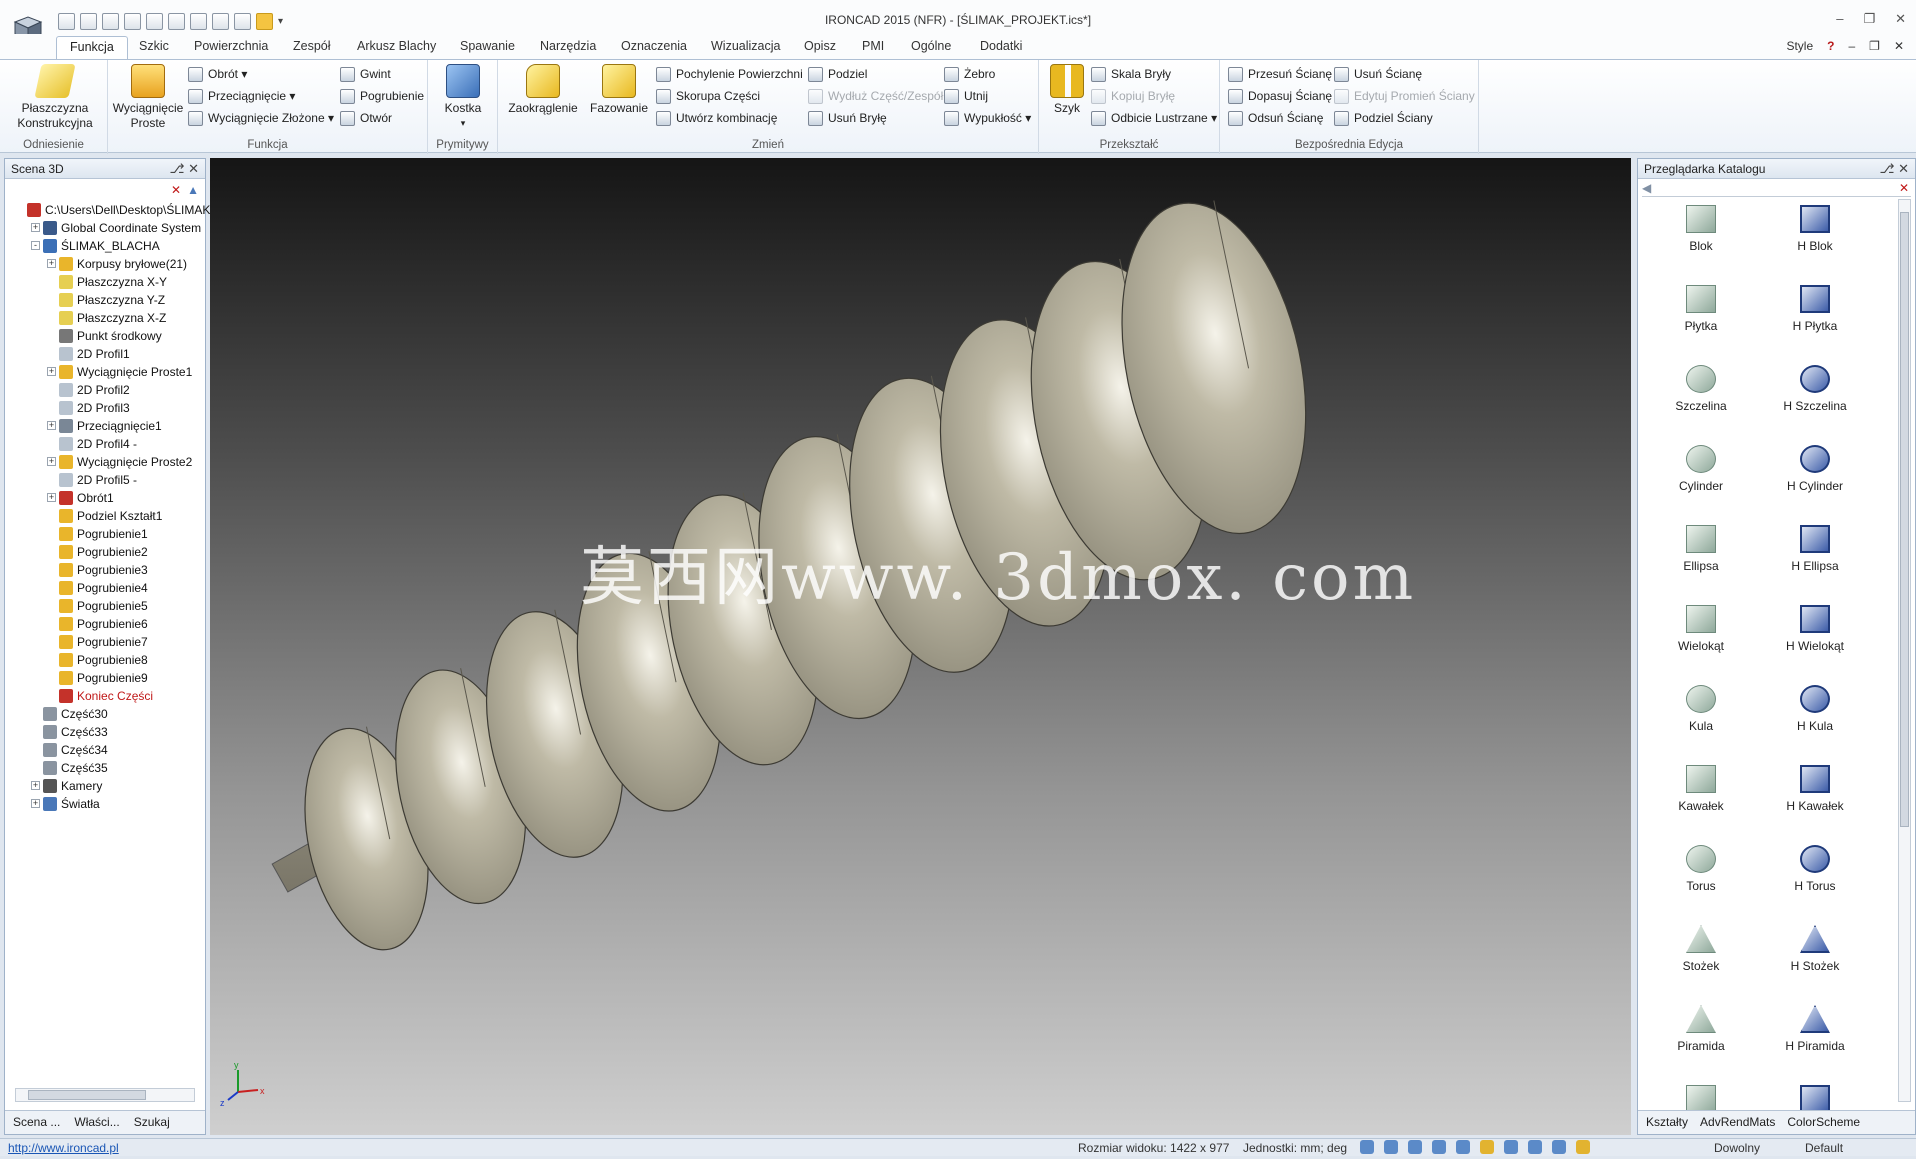 Image resolution: width=1916 pixels, height=1159 pixels. What do you see at coordinates (1367, 1147) in the screenshot?
I see `zoom-icon` at bounding box center [1367, 1147].